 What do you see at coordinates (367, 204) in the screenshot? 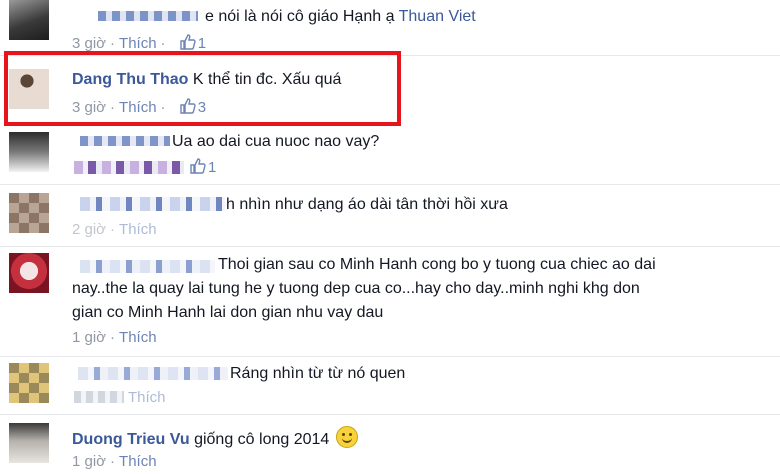
I see `comment-text: h nhìn như dạng áo dài tân thời hồi xưa` at bounding box center [367, 204].